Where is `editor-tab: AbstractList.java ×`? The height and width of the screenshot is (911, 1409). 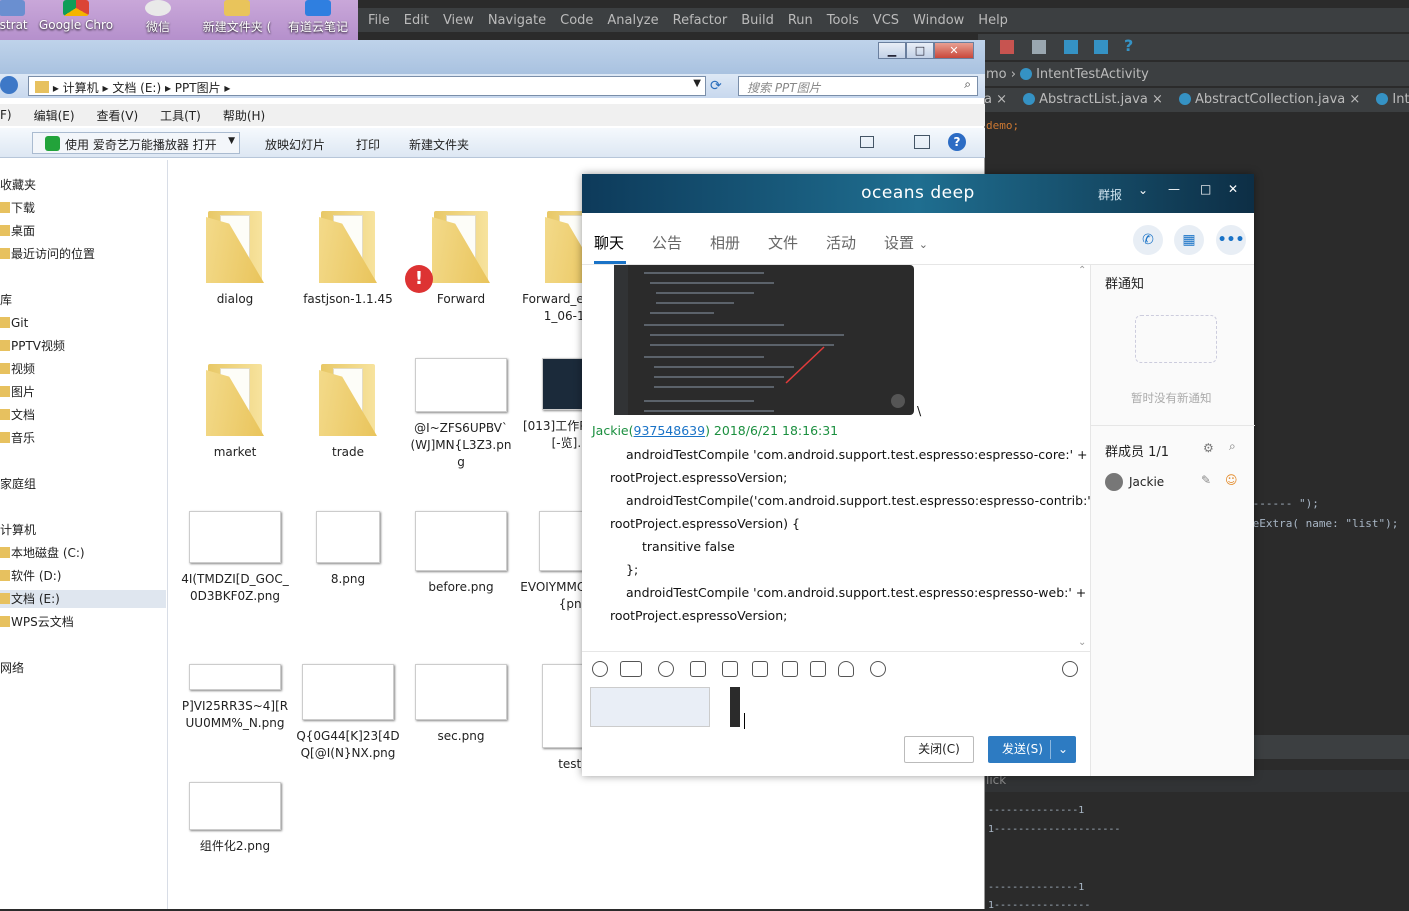
editor-tab: AbstractList.java × is located at coordinates (1093, 97).